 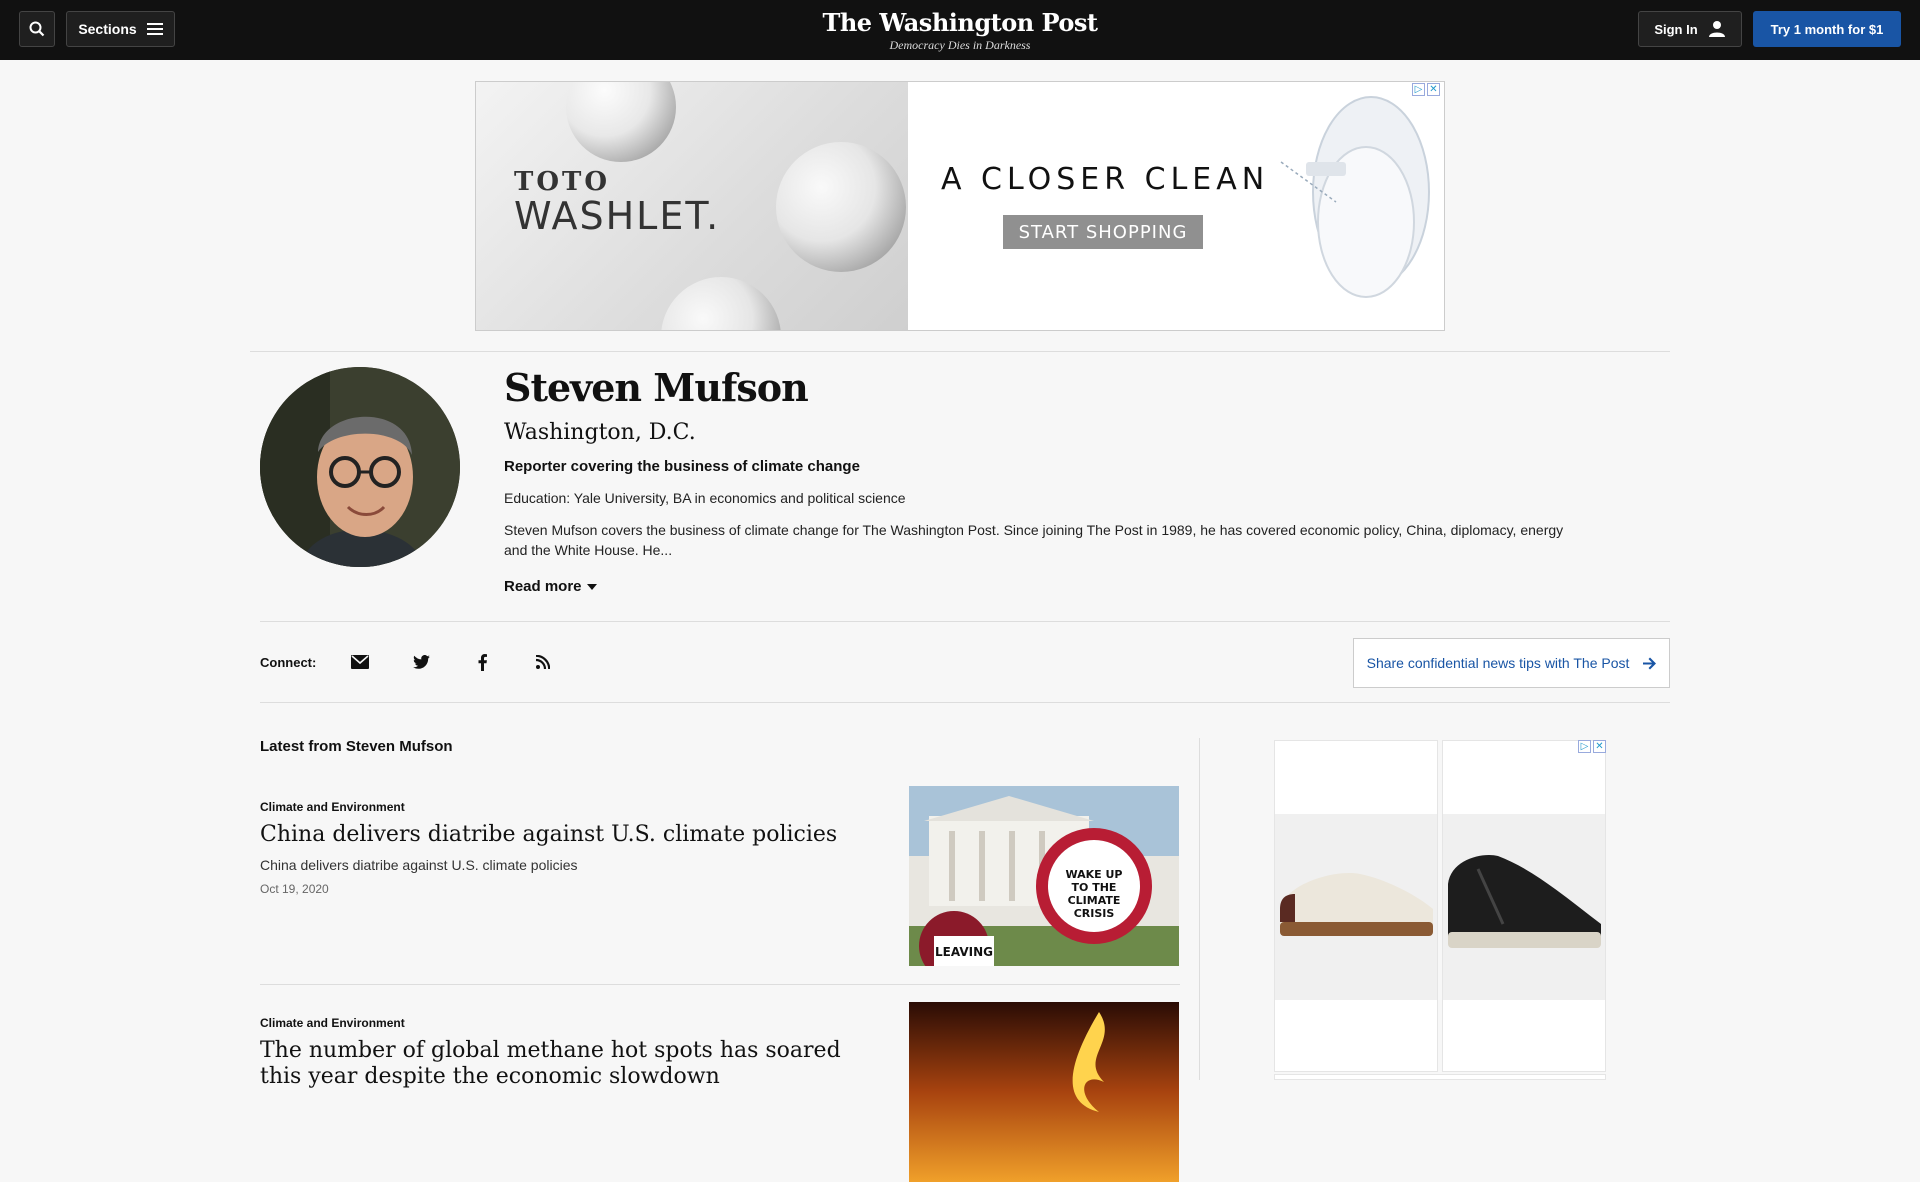 I want to click on read-more-button: Read more, so click(x=550, y=586).